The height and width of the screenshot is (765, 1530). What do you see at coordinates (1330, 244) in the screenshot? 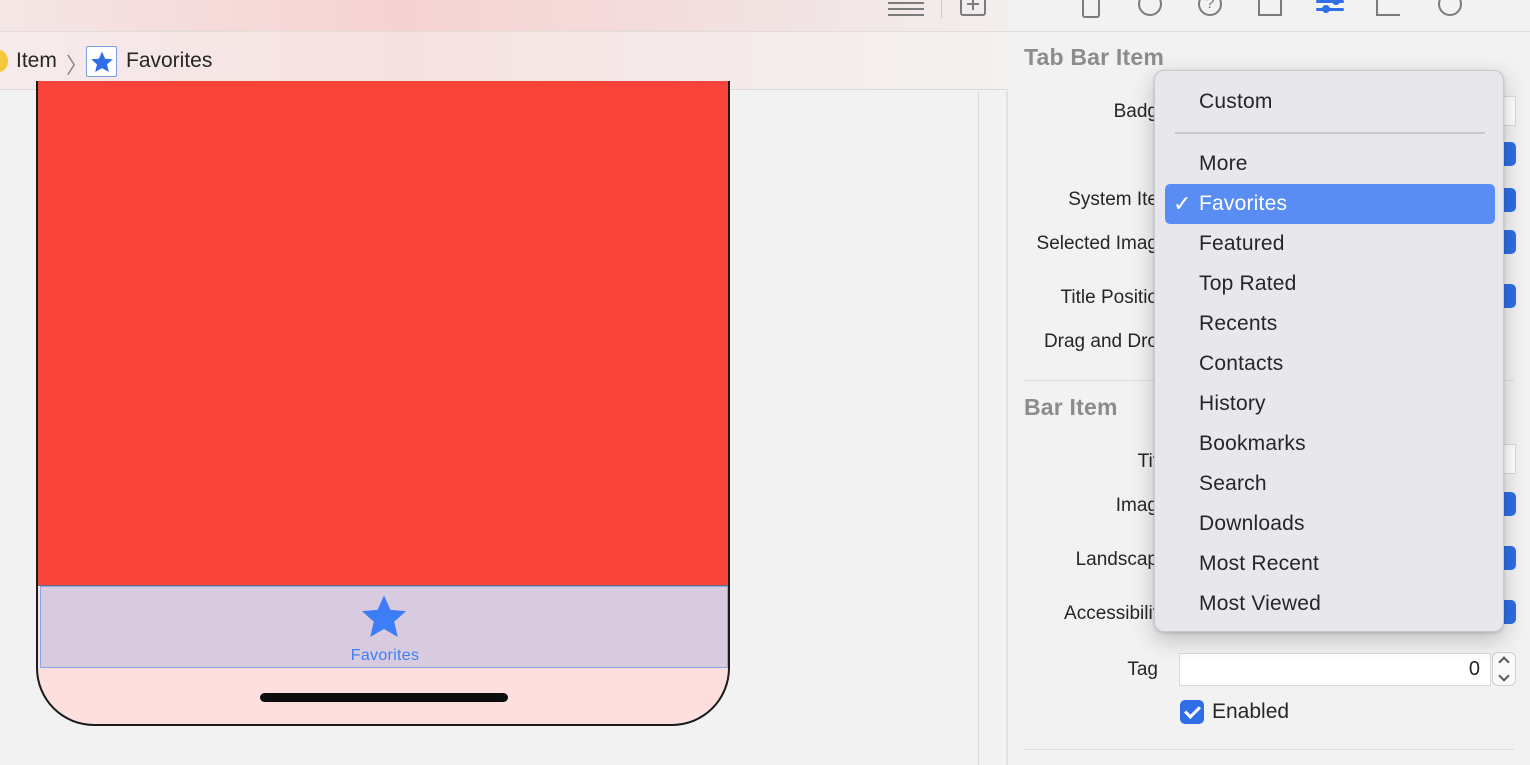
I see `menu-item-featured: Featured` at bounding box center [1330, 244].